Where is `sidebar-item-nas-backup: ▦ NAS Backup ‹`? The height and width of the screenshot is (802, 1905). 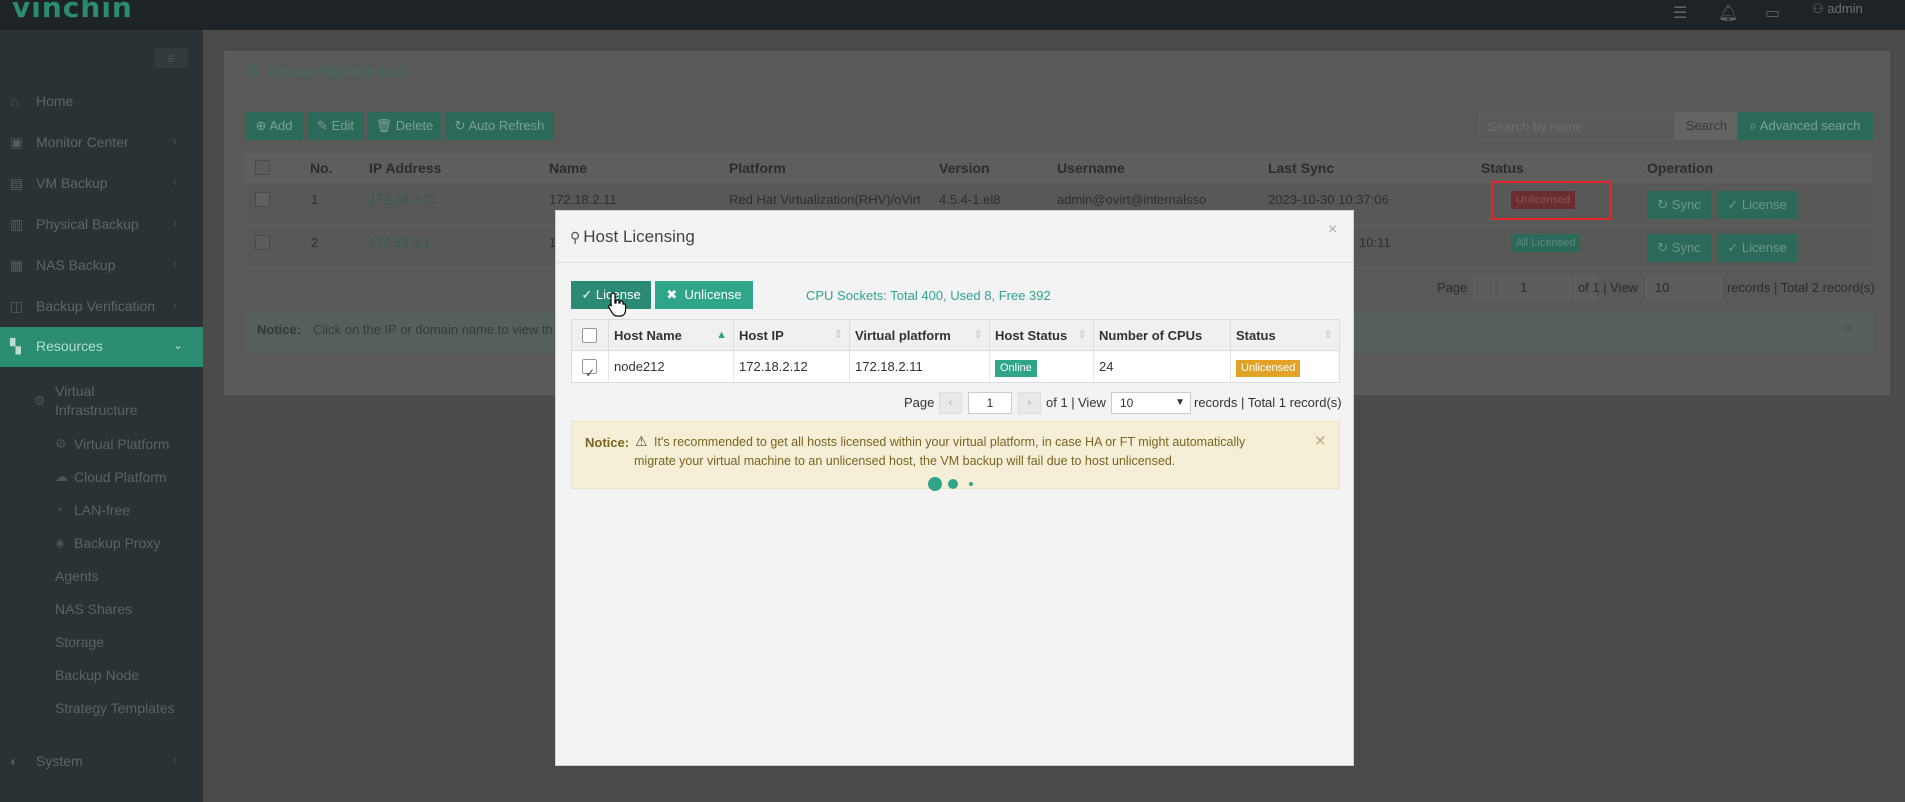 sidebar-item-nas-backup: ▦ NAS Backup ‹ is located at coordinates (101, 266).